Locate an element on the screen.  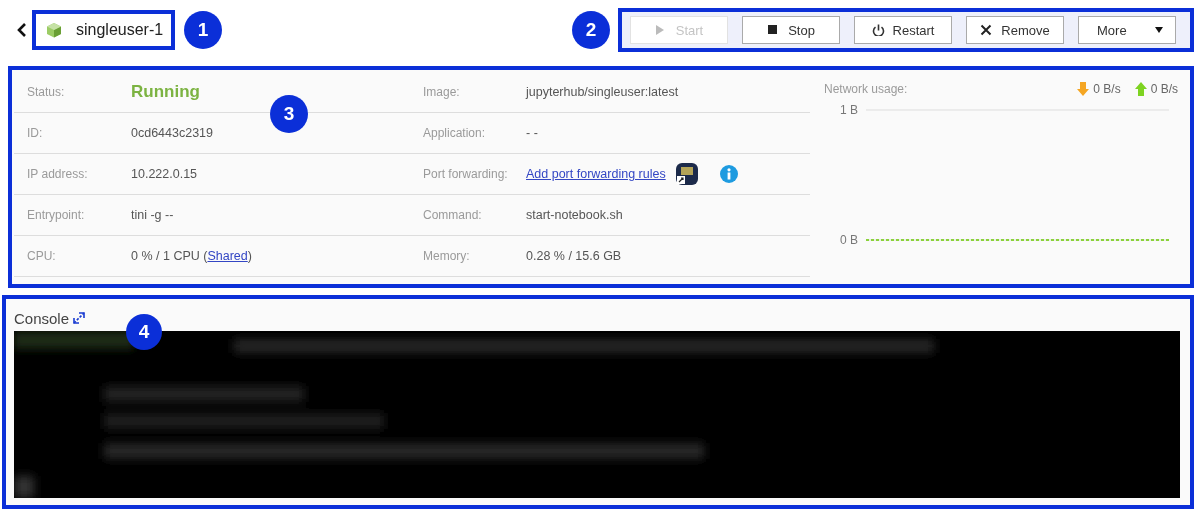
toolbar-button: Stop is located at coordinates (791, 30).